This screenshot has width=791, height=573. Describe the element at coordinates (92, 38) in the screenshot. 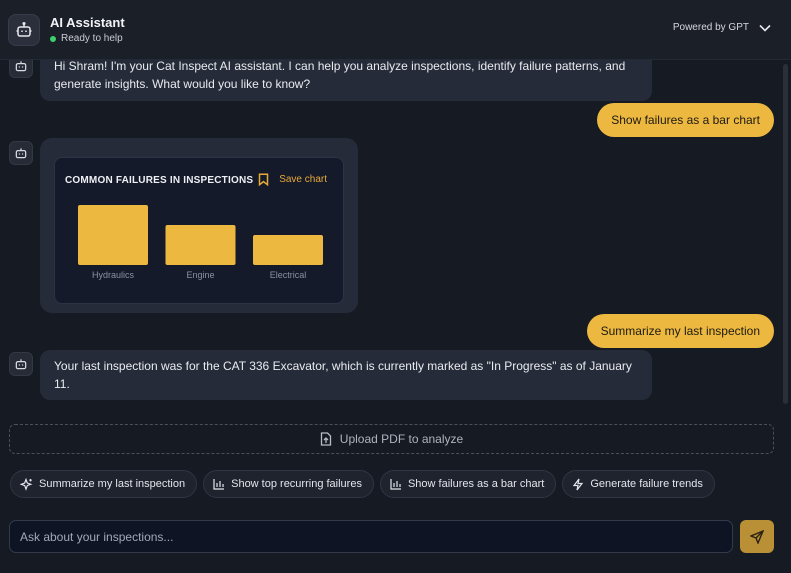

I see `status-text: Ready to help` at that location.